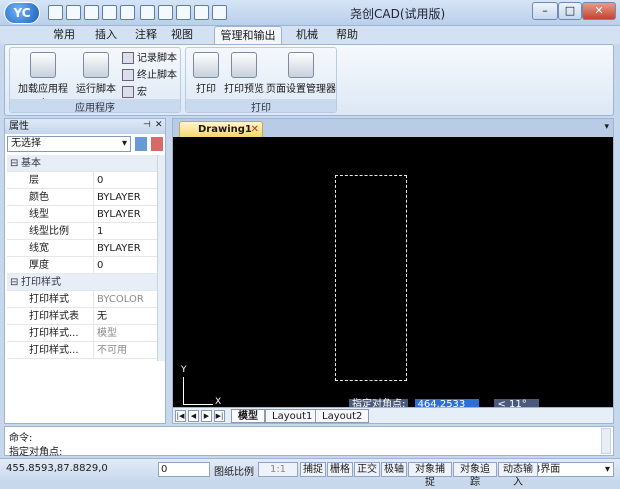 The width and height of the screenshot is (620, 489). I want to click on last-layout-icon: ▶|, so click(219, 416).